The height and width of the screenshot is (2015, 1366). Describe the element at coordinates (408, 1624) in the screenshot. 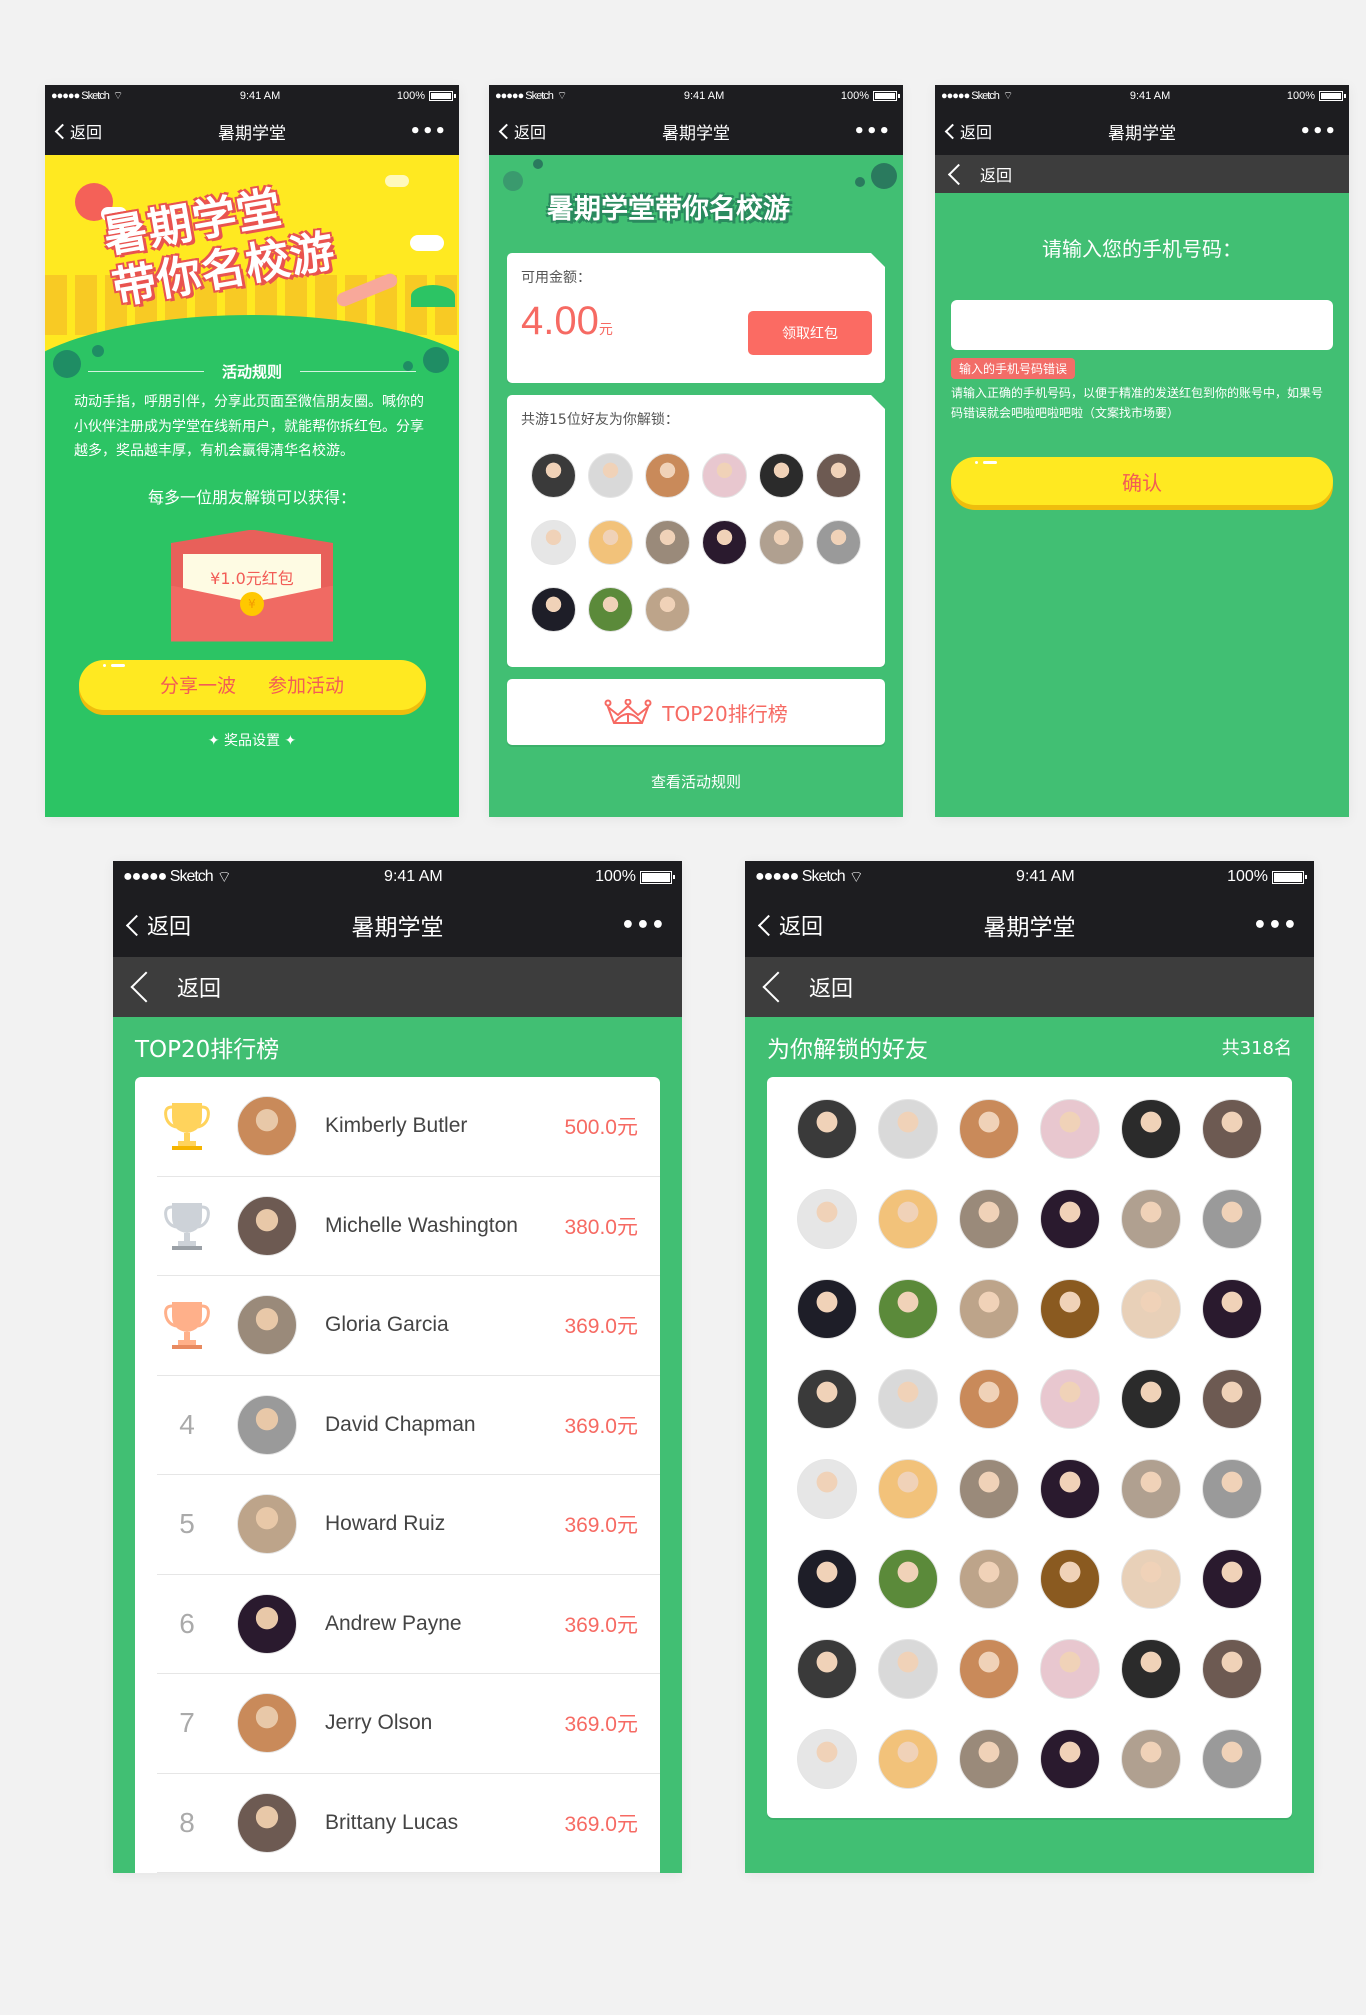

I see `ranking-row: 6 Andrew Payne 369.0元` at that location.